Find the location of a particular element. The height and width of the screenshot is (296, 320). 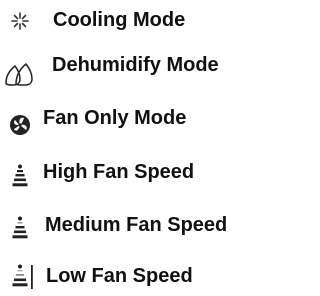

fan-icon is located at coordinates (20, 124).